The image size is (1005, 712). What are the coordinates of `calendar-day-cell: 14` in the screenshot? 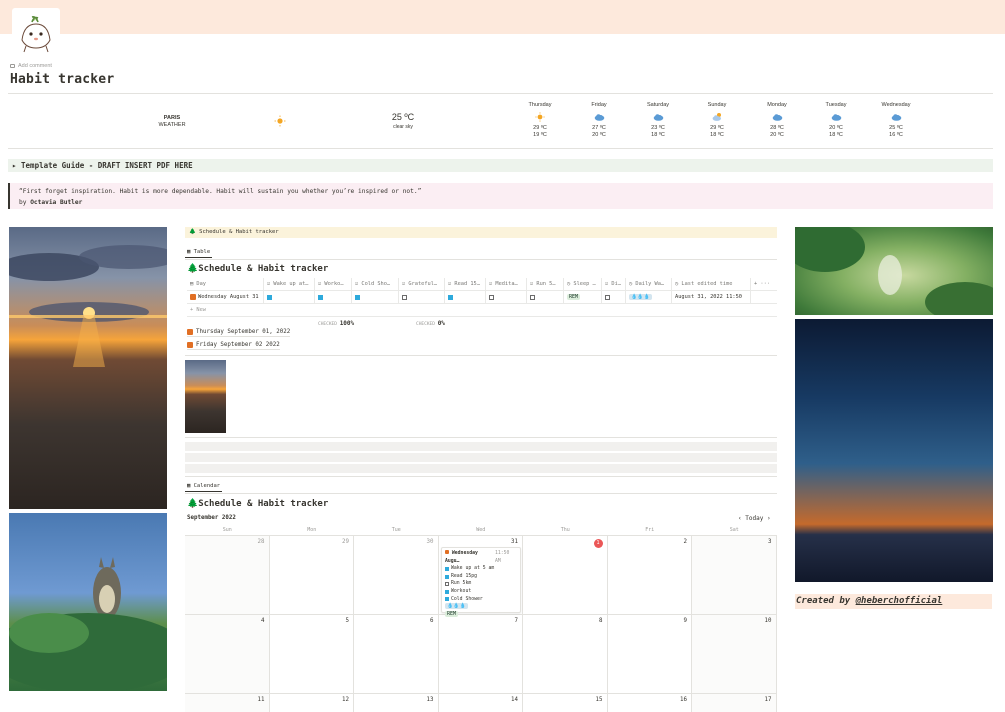 It's located at (481, 703).